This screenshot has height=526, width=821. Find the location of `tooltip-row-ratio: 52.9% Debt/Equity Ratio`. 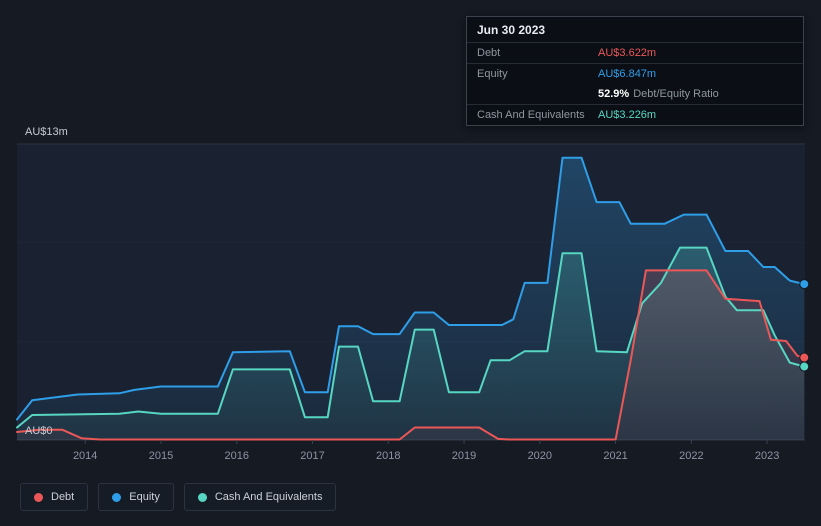

tooltip-row-ratio: 52.9% Debt/Equity Ratio is located at coordinates (635, 94).